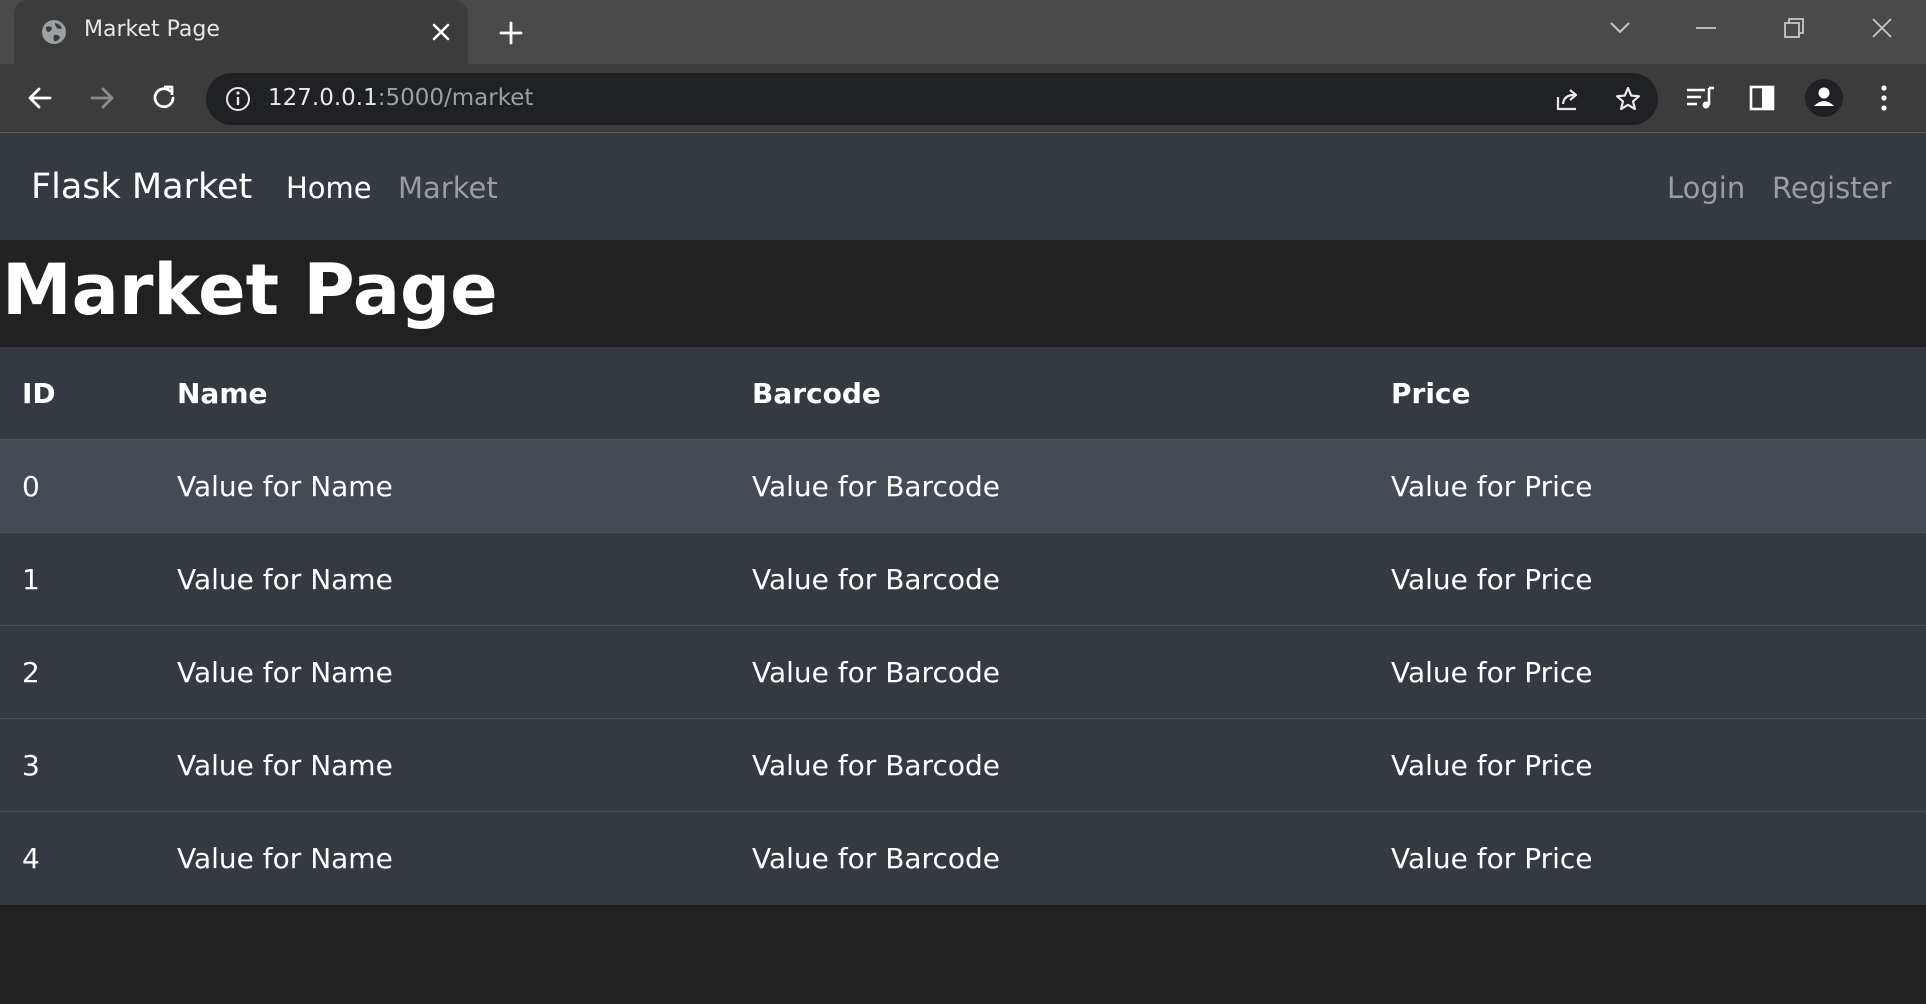  Describe the element at coordinates (816, 393) in the screenshot. I see `column-header-barcode: Barcode` at that location.